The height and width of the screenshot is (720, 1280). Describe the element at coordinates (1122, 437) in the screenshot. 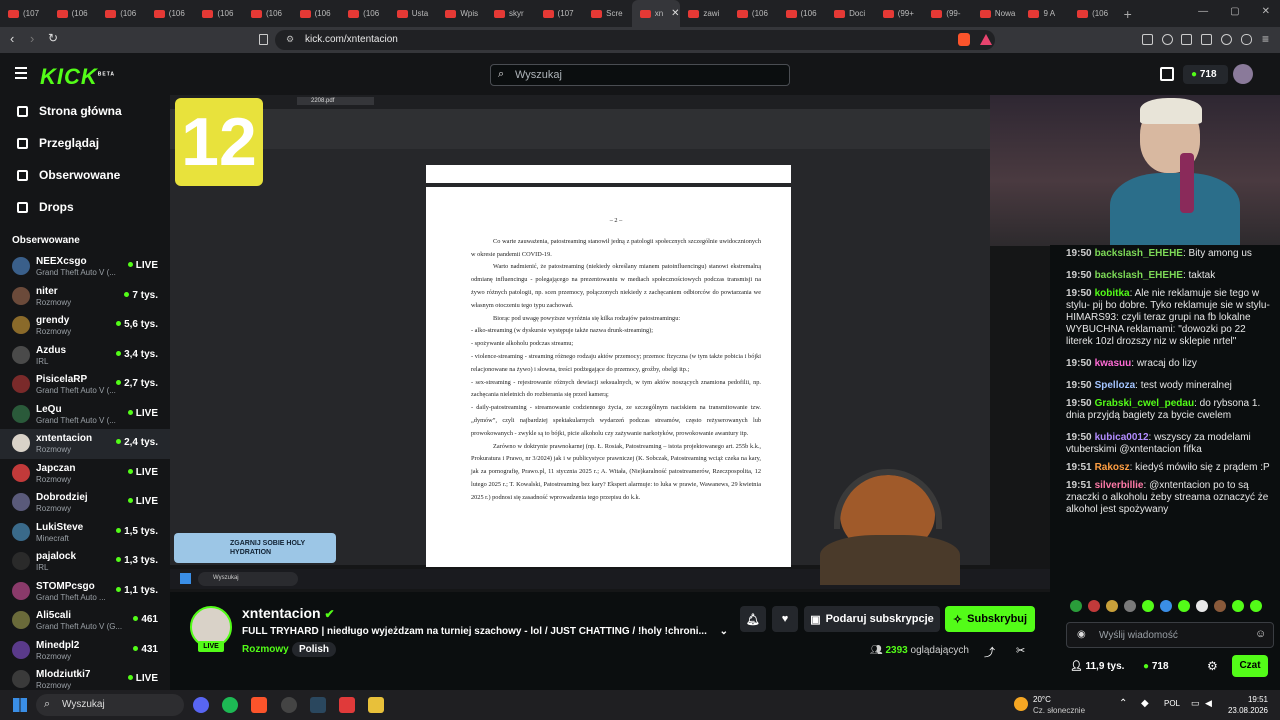

I see `chat-username: kubica0012` at that location.